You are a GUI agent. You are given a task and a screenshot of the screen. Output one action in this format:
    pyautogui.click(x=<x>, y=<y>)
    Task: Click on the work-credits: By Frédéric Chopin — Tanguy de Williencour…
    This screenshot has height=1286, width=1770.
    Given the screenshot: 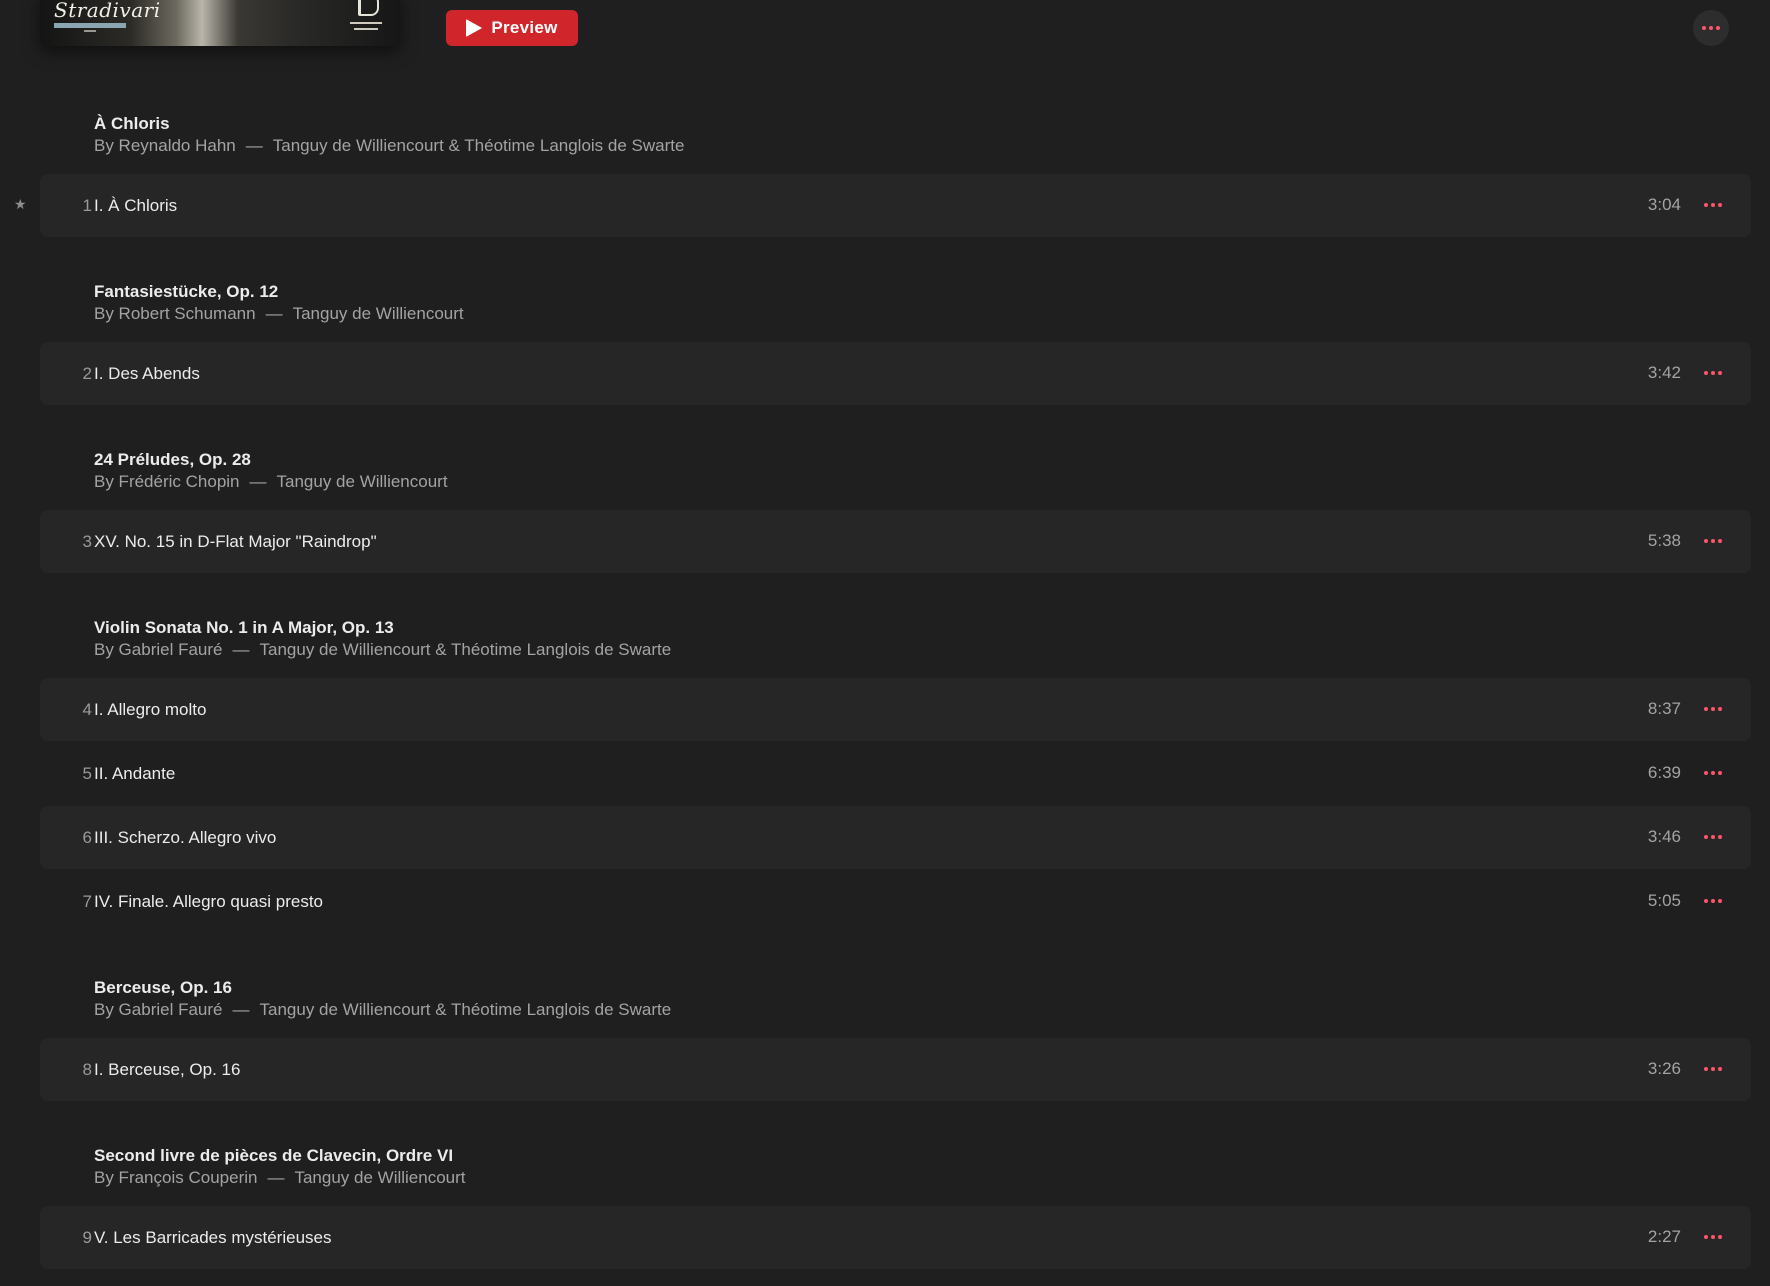 What is the action you would take?
    pyautogui.click(x=894, y=482)
    